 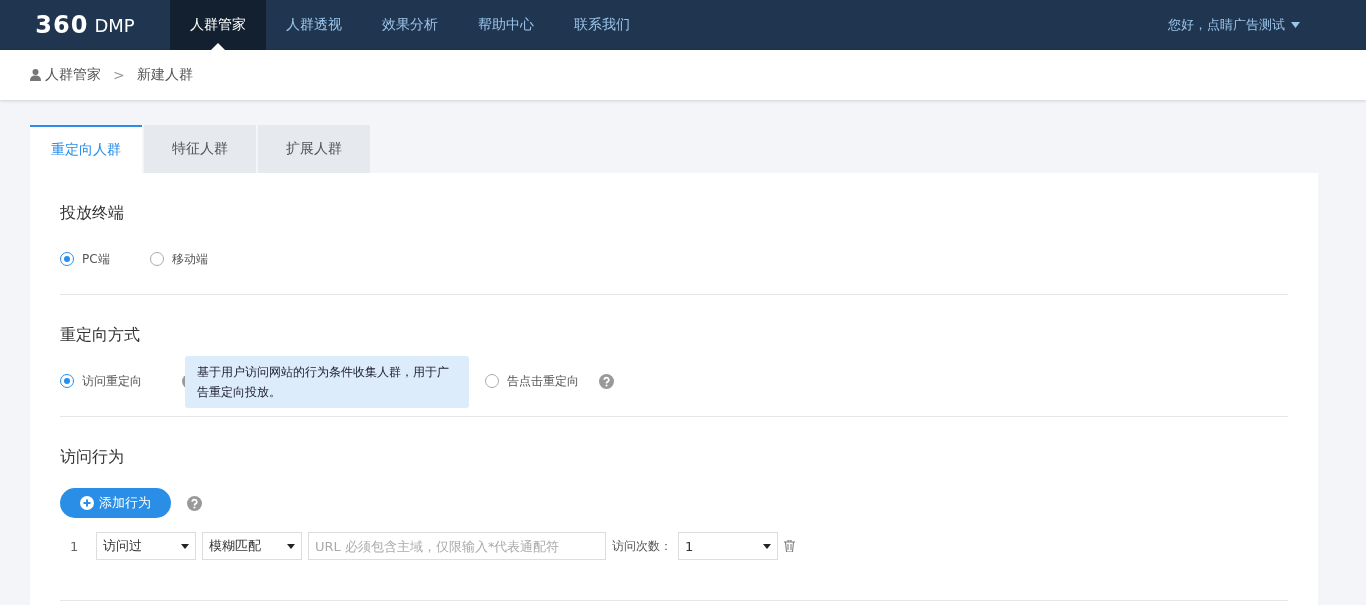 I want to click on option-label: PC端, so click(x=96, y=259).